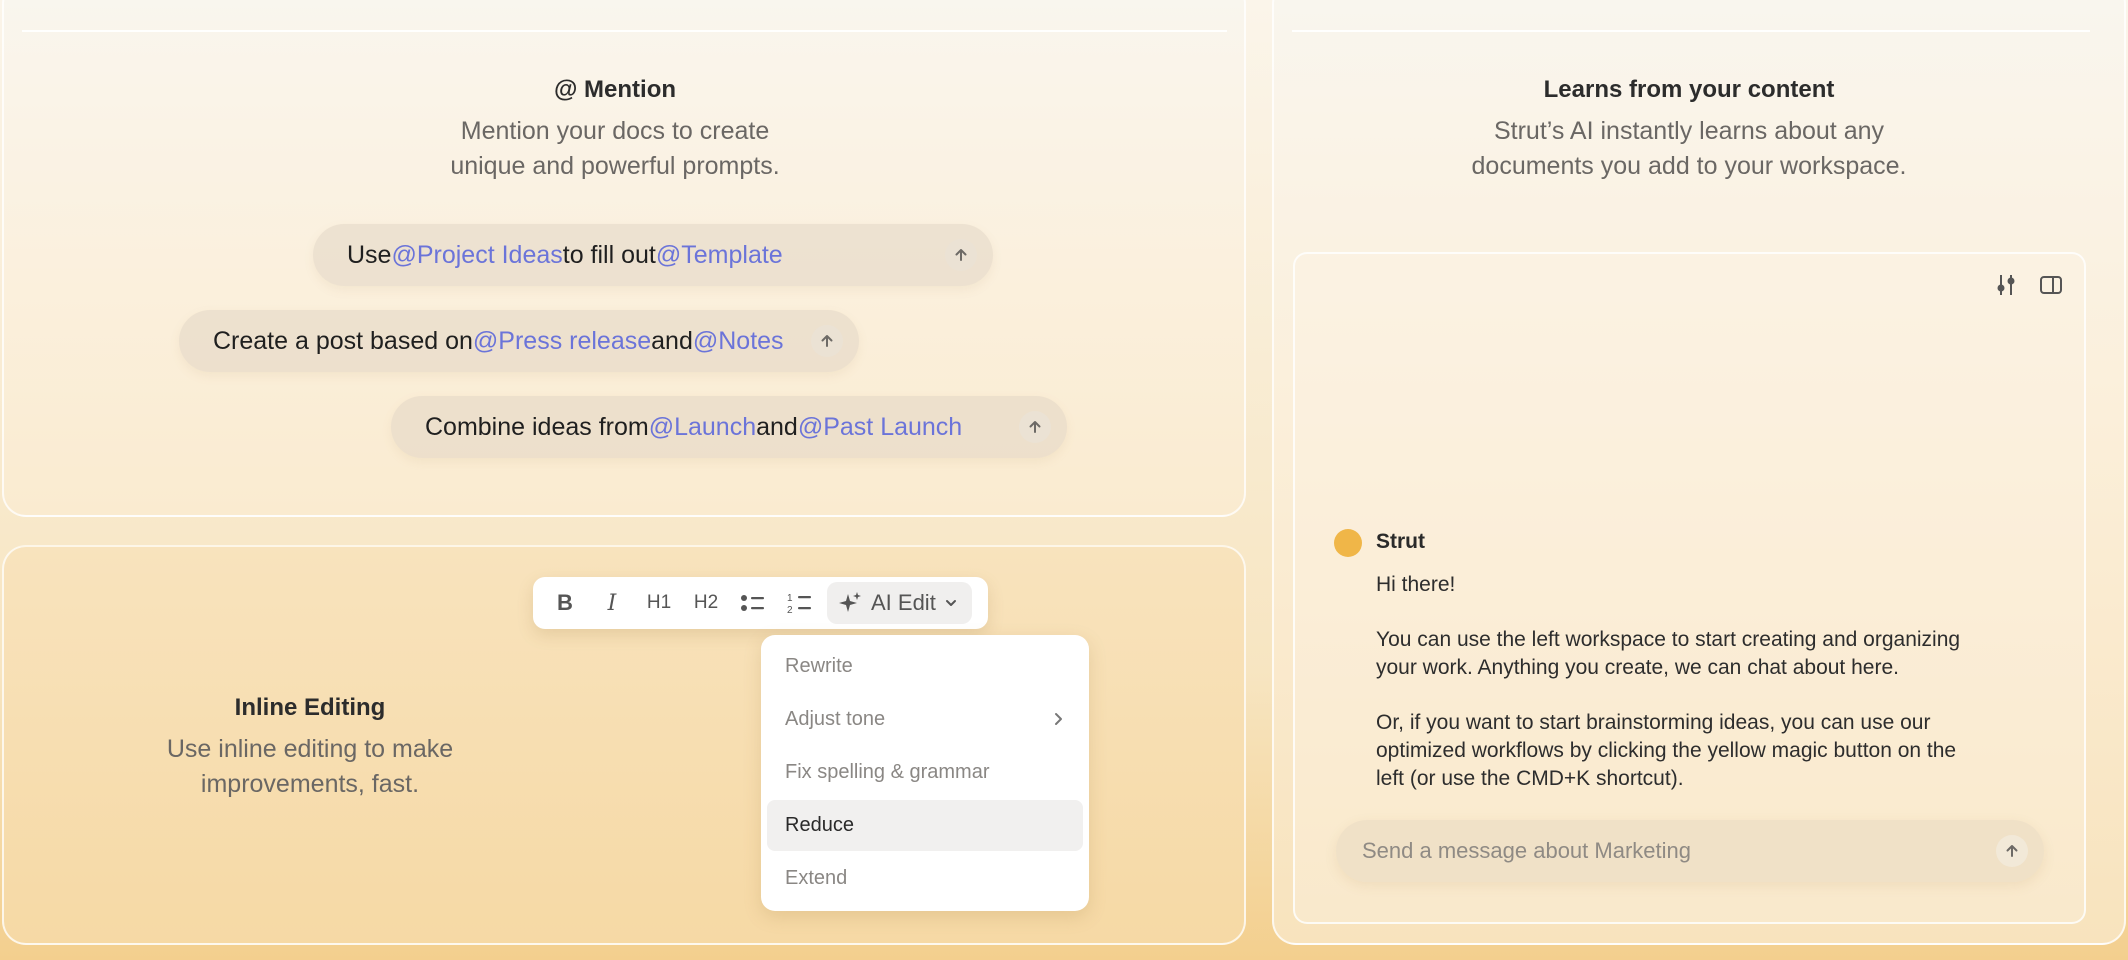 The image size is (2128, 960). Describe the element at coordinates (1348, 543) in the screenshot. I see `avatar` at that location.